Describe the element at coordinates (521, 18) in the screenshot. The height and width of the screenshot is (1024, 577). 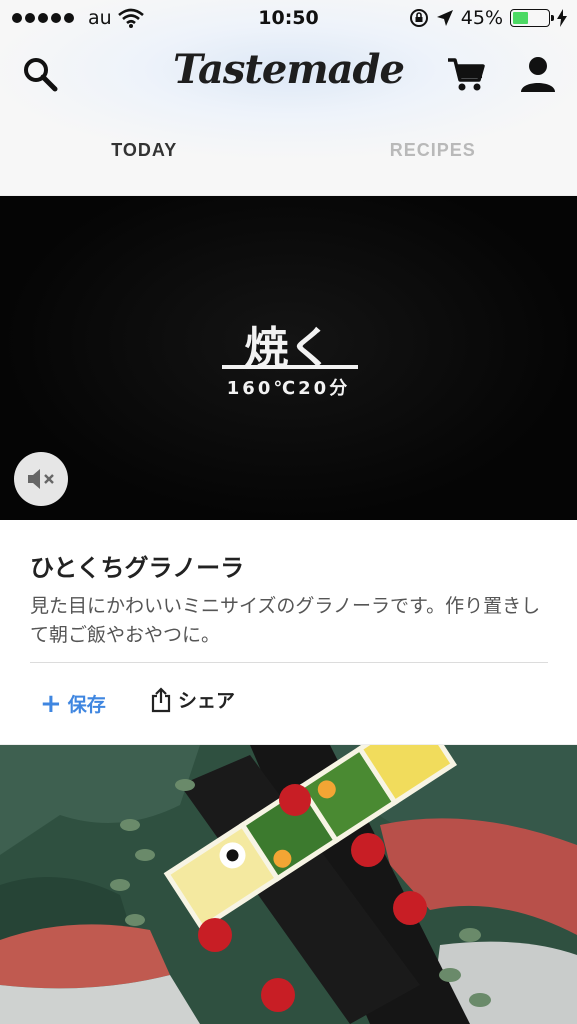
I see `battery-level` at that location.